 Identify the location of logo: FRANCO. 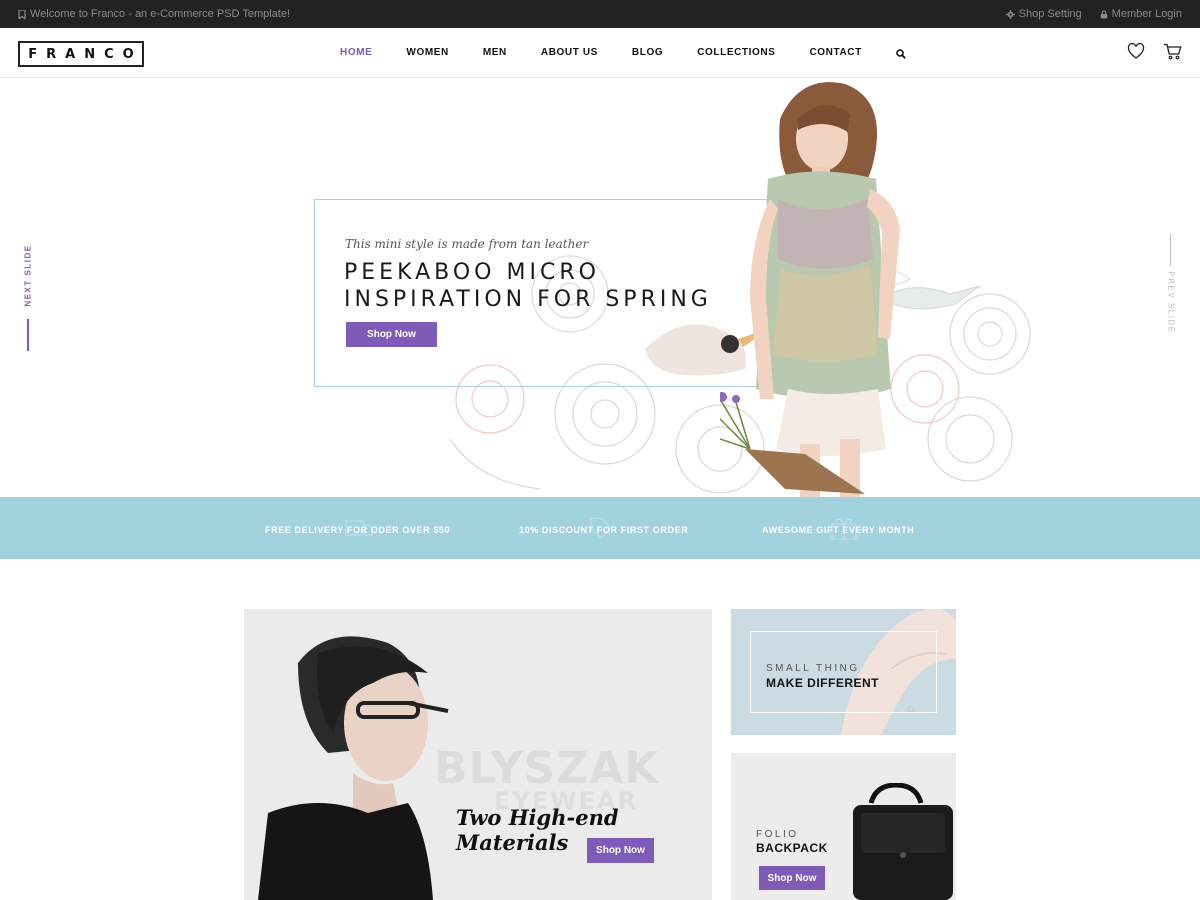
(81, 54).